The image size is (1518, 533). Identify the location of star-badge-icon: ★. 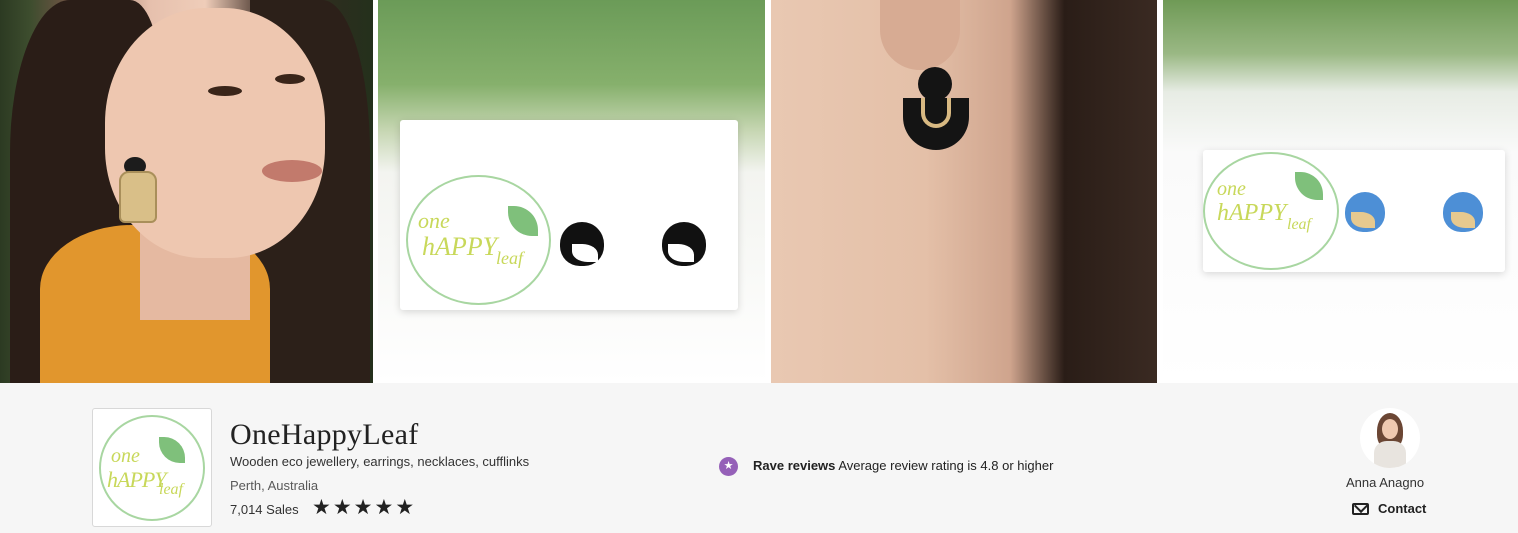
(728, 466).